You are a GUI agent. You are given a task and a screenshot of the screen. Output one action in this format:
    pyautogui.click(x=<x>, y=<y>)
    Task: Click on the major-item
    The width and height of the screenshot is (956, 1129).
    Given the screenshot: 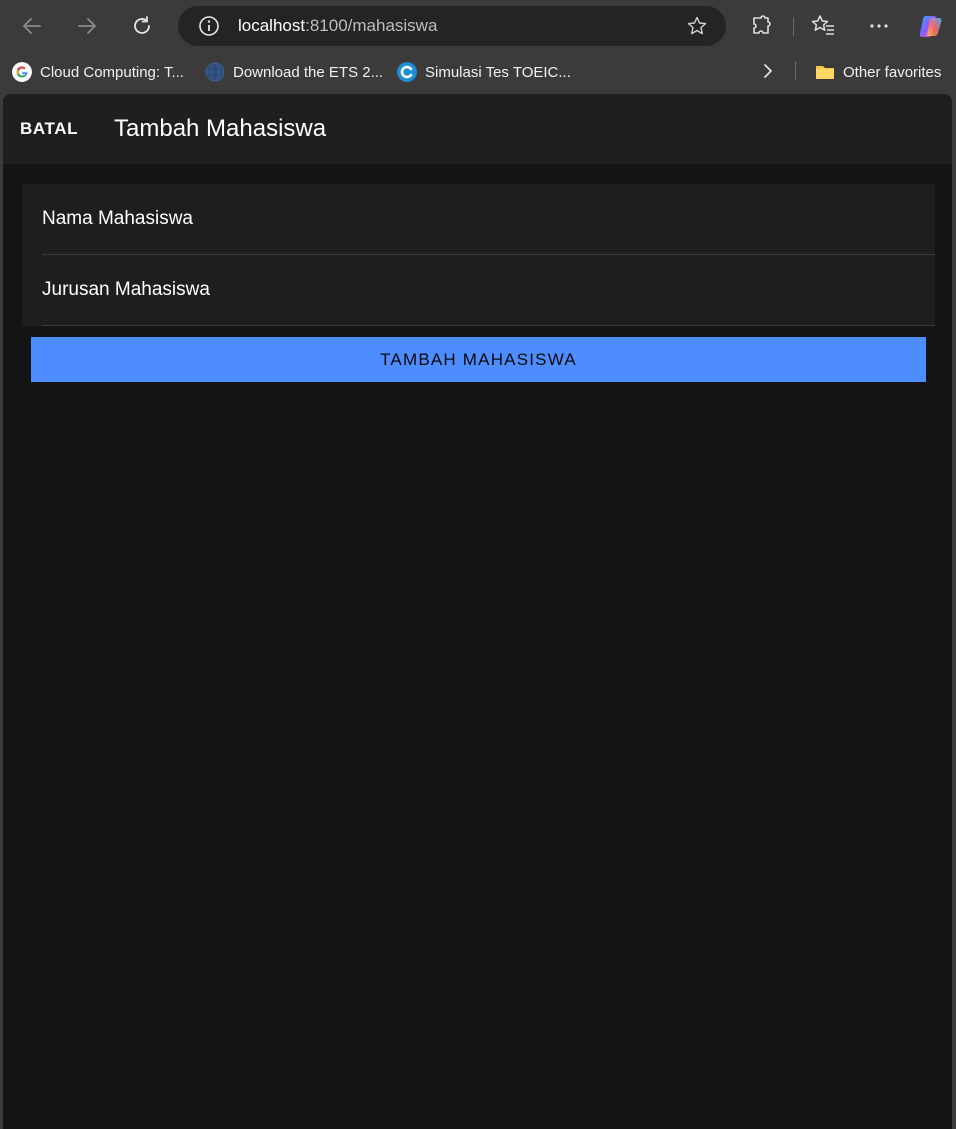 What is the action you would take?
    pyautogui.click(x=488, y=290)
    